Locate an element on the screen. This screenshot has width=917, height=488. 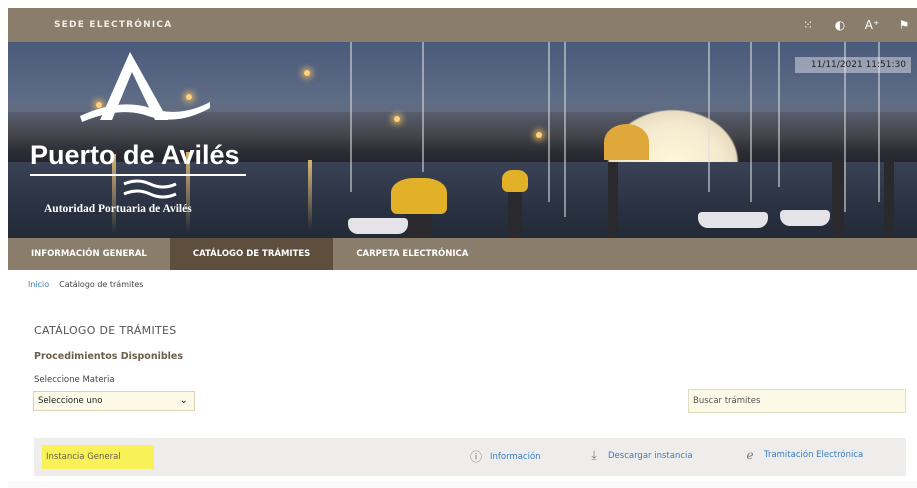
procedure-name: Instancia General is located at coordinates (98, 457).